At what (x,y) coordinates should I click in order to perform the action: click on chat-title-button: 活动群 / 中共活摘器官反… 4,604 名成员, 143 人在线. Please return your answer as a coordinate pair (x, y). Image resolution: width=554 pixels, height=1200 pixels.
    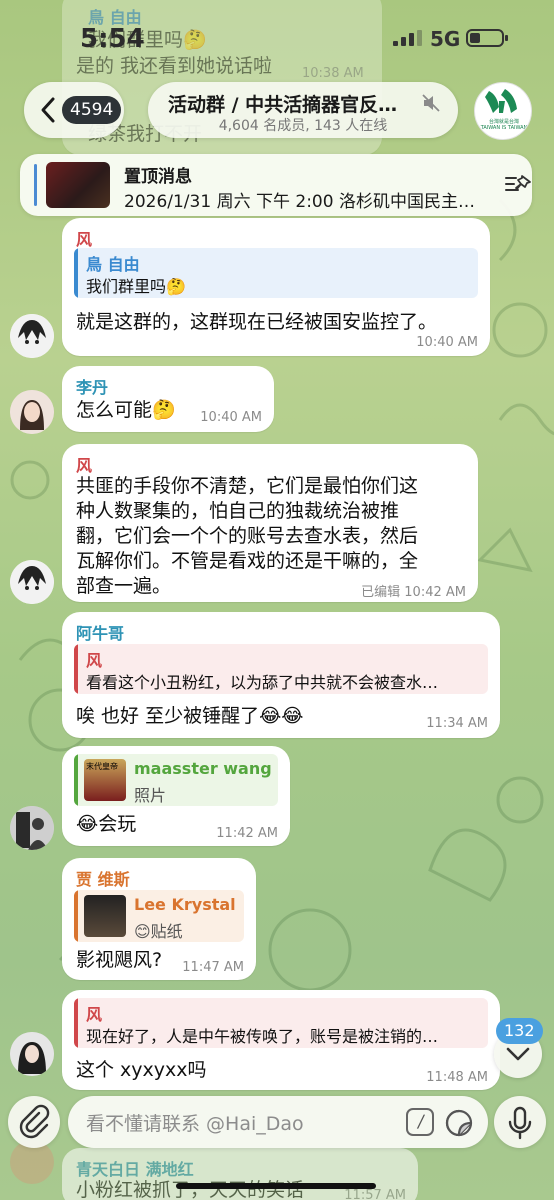
    Looking at the image, I should click on (303, 110).